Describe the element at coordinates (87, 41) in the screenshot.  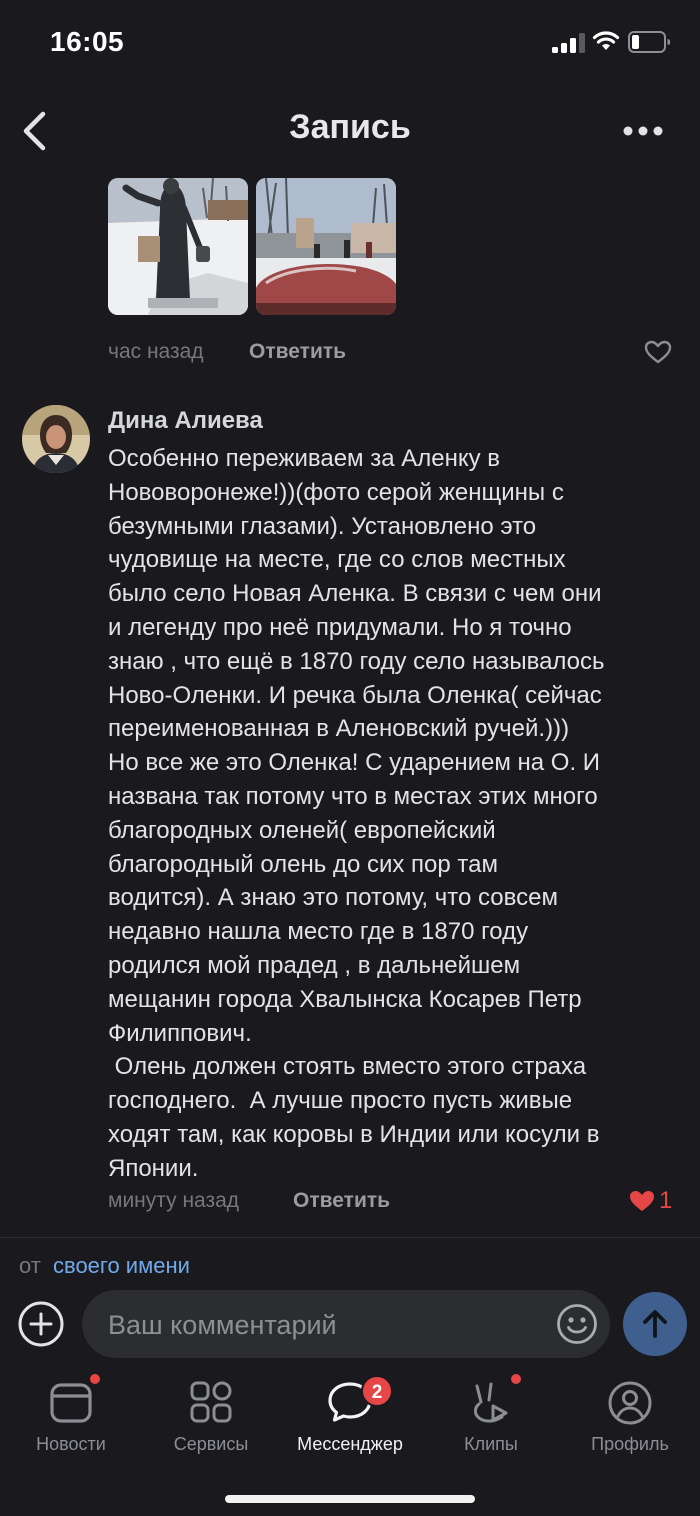
I see `status-time: 16:05` at that location.